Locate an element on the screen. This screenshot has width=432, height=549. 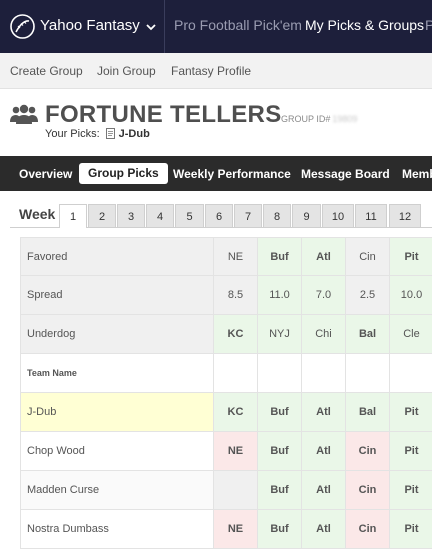
sub-nav-bar: Create Group Join Group Fantasy Profile is located at coordinates (216, 71).